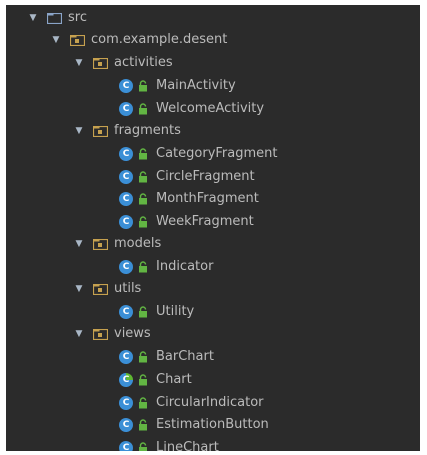 The image size is (427, 455). I want to click on abstract-class-icon: C, so click(126, 380).